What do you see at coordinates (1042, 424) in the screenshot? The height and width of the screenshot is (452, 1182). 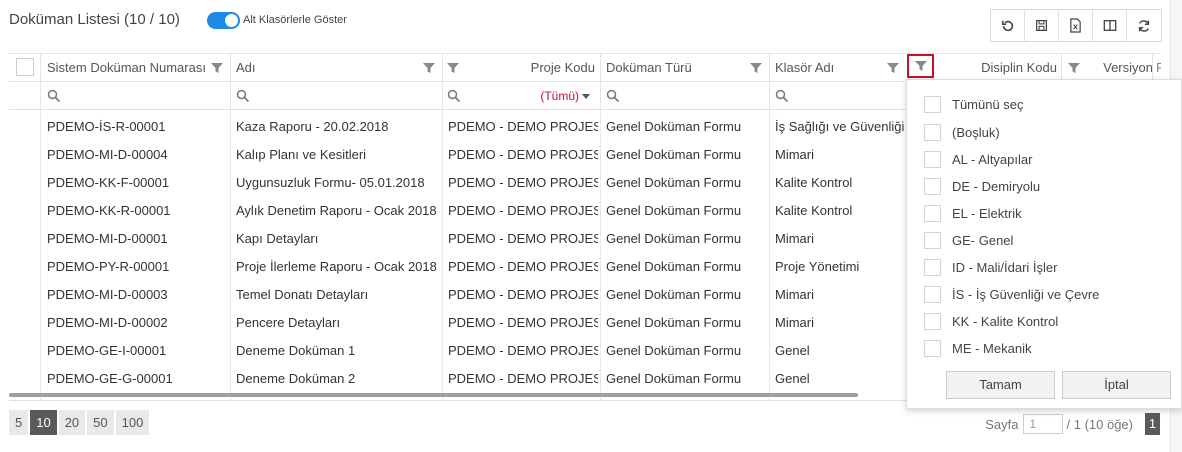 I see `page-number-input: 1` at bounding box center [1042, 424].